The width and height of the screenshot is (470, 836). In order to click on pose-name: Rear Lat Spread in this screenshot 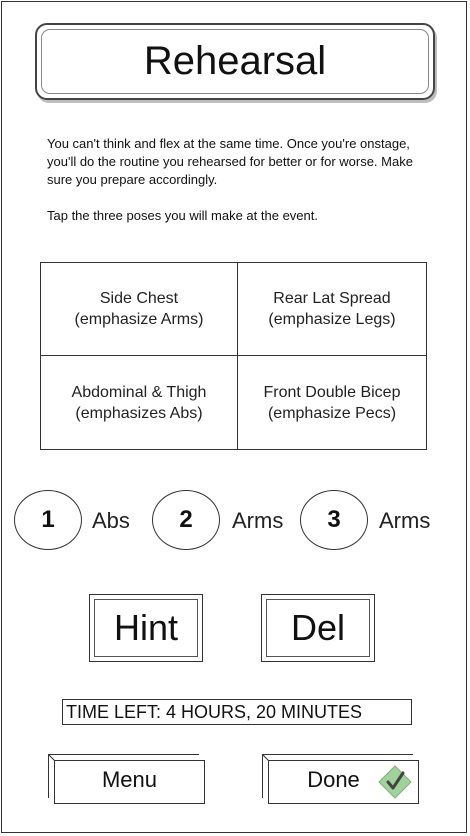, I will do `click(332, 298)`.